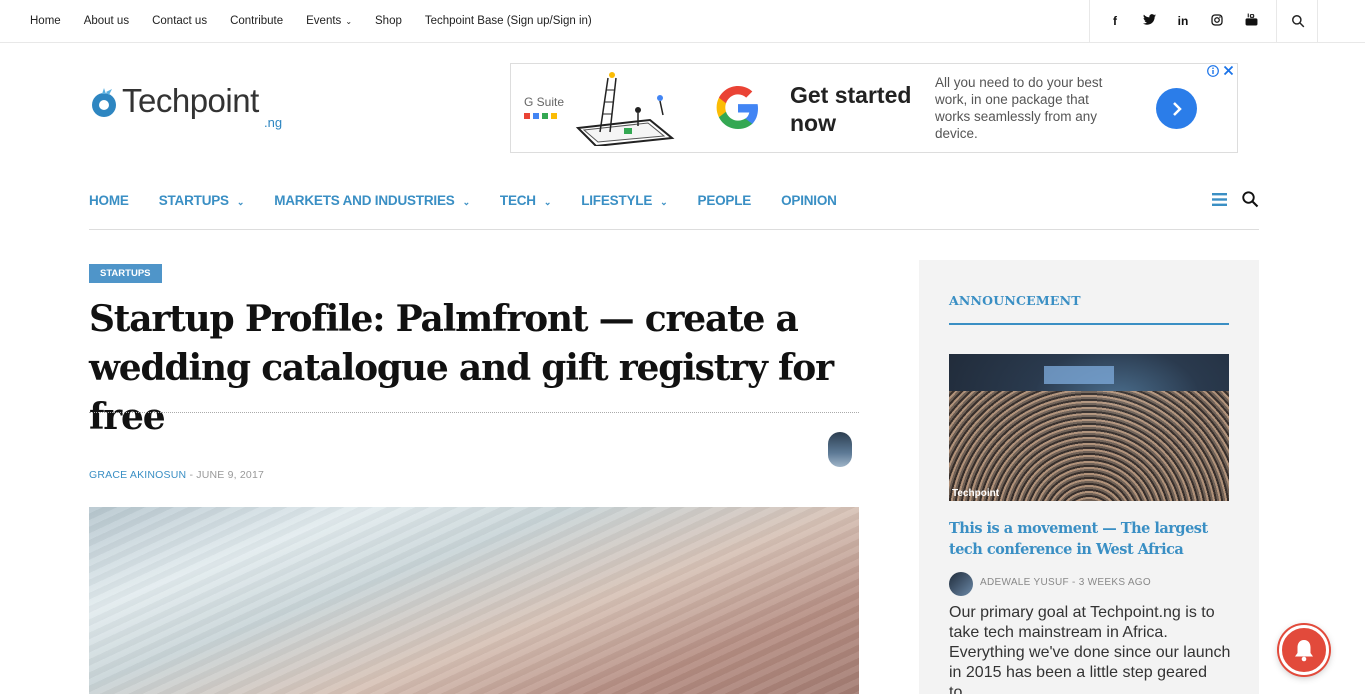  What do you see at coordinates (840, 449) in the screenshot?
I see `author-avatar` at bounding box center [840, 449].